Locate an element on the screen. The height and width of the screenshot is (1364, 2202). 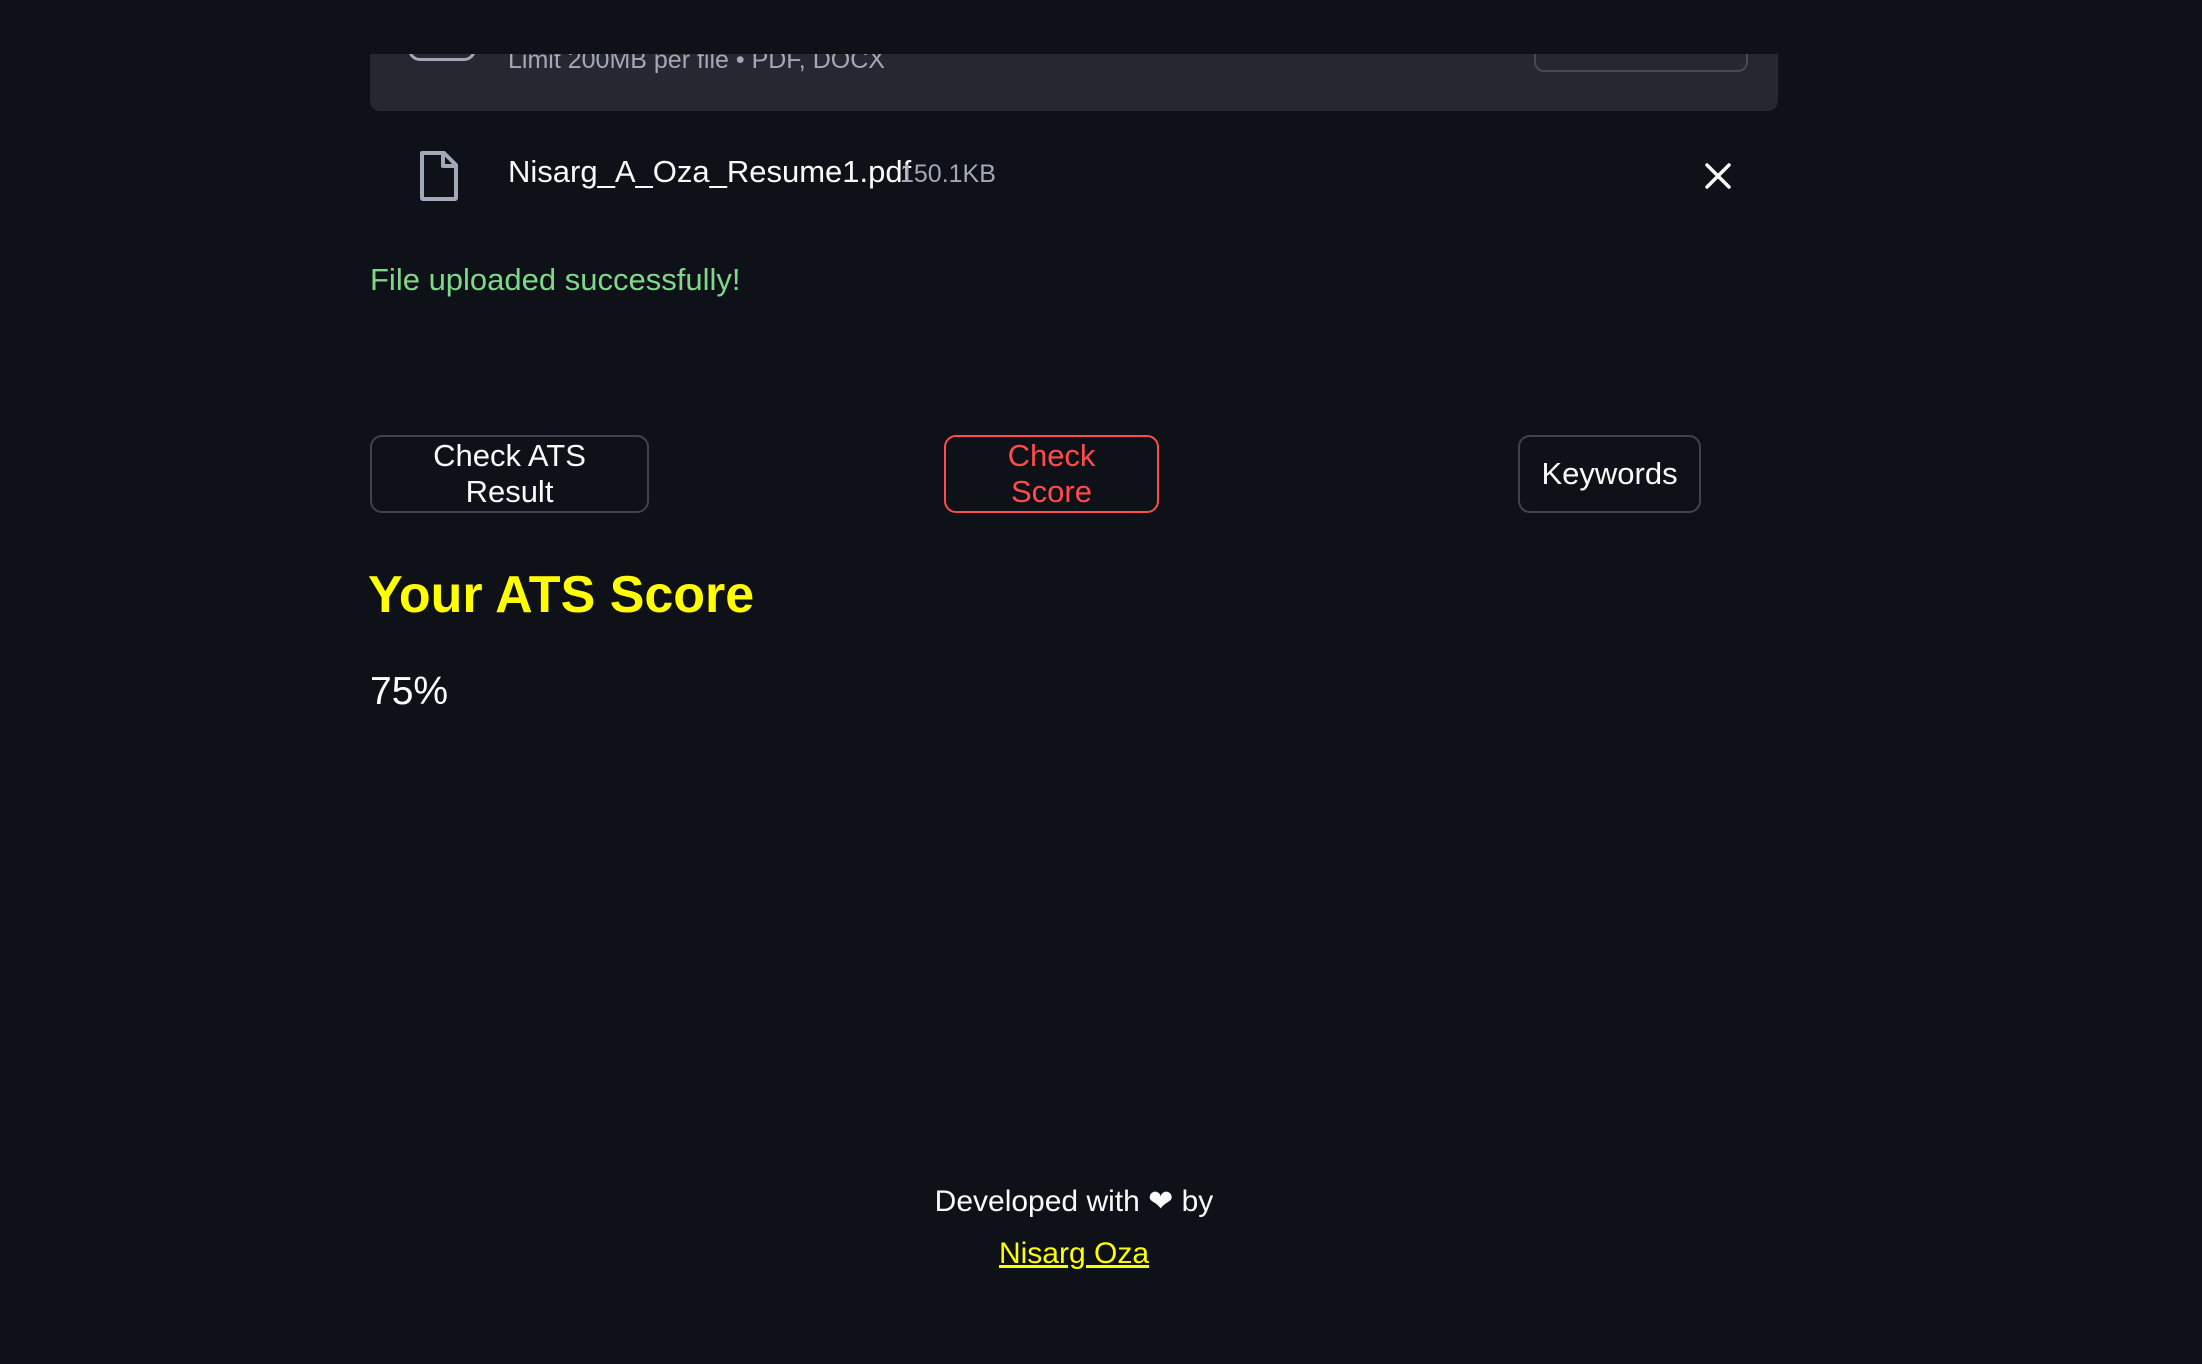
footer: Developed with ❤ by Nisarg Oza is located at coordinates (1074, 1228).